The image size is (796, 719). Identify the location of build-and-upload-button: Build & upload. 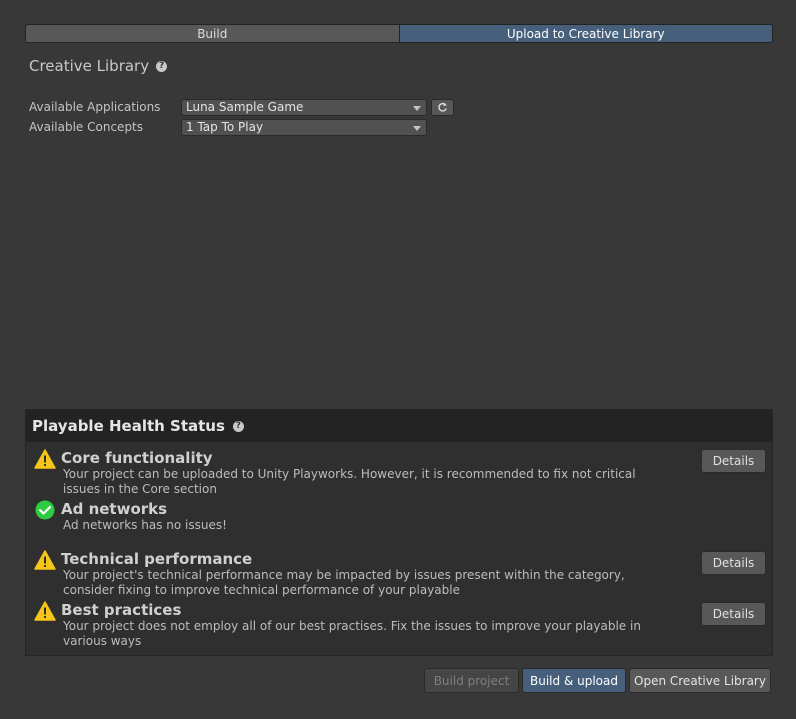
(574, 680).